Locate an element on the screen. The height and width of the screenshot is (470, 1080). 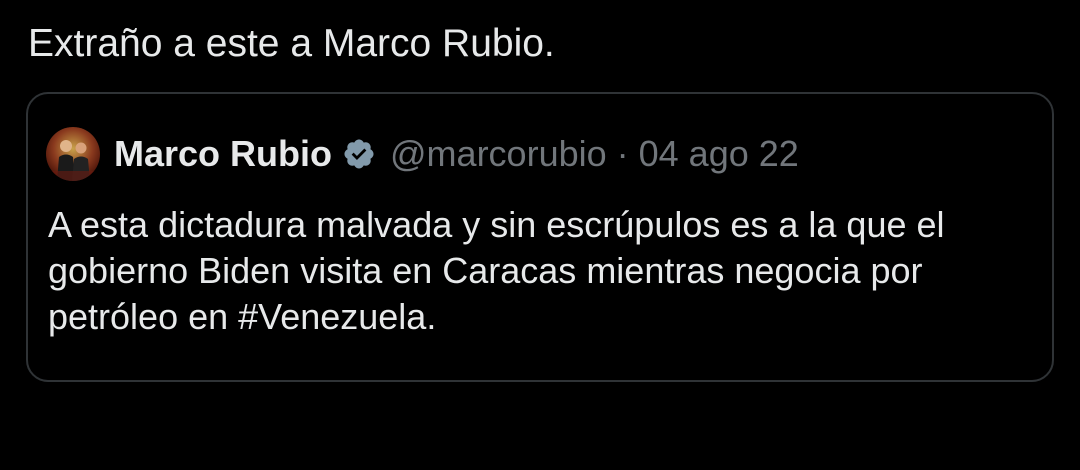
verified-badge-icon is located at coordinates (359, 154).